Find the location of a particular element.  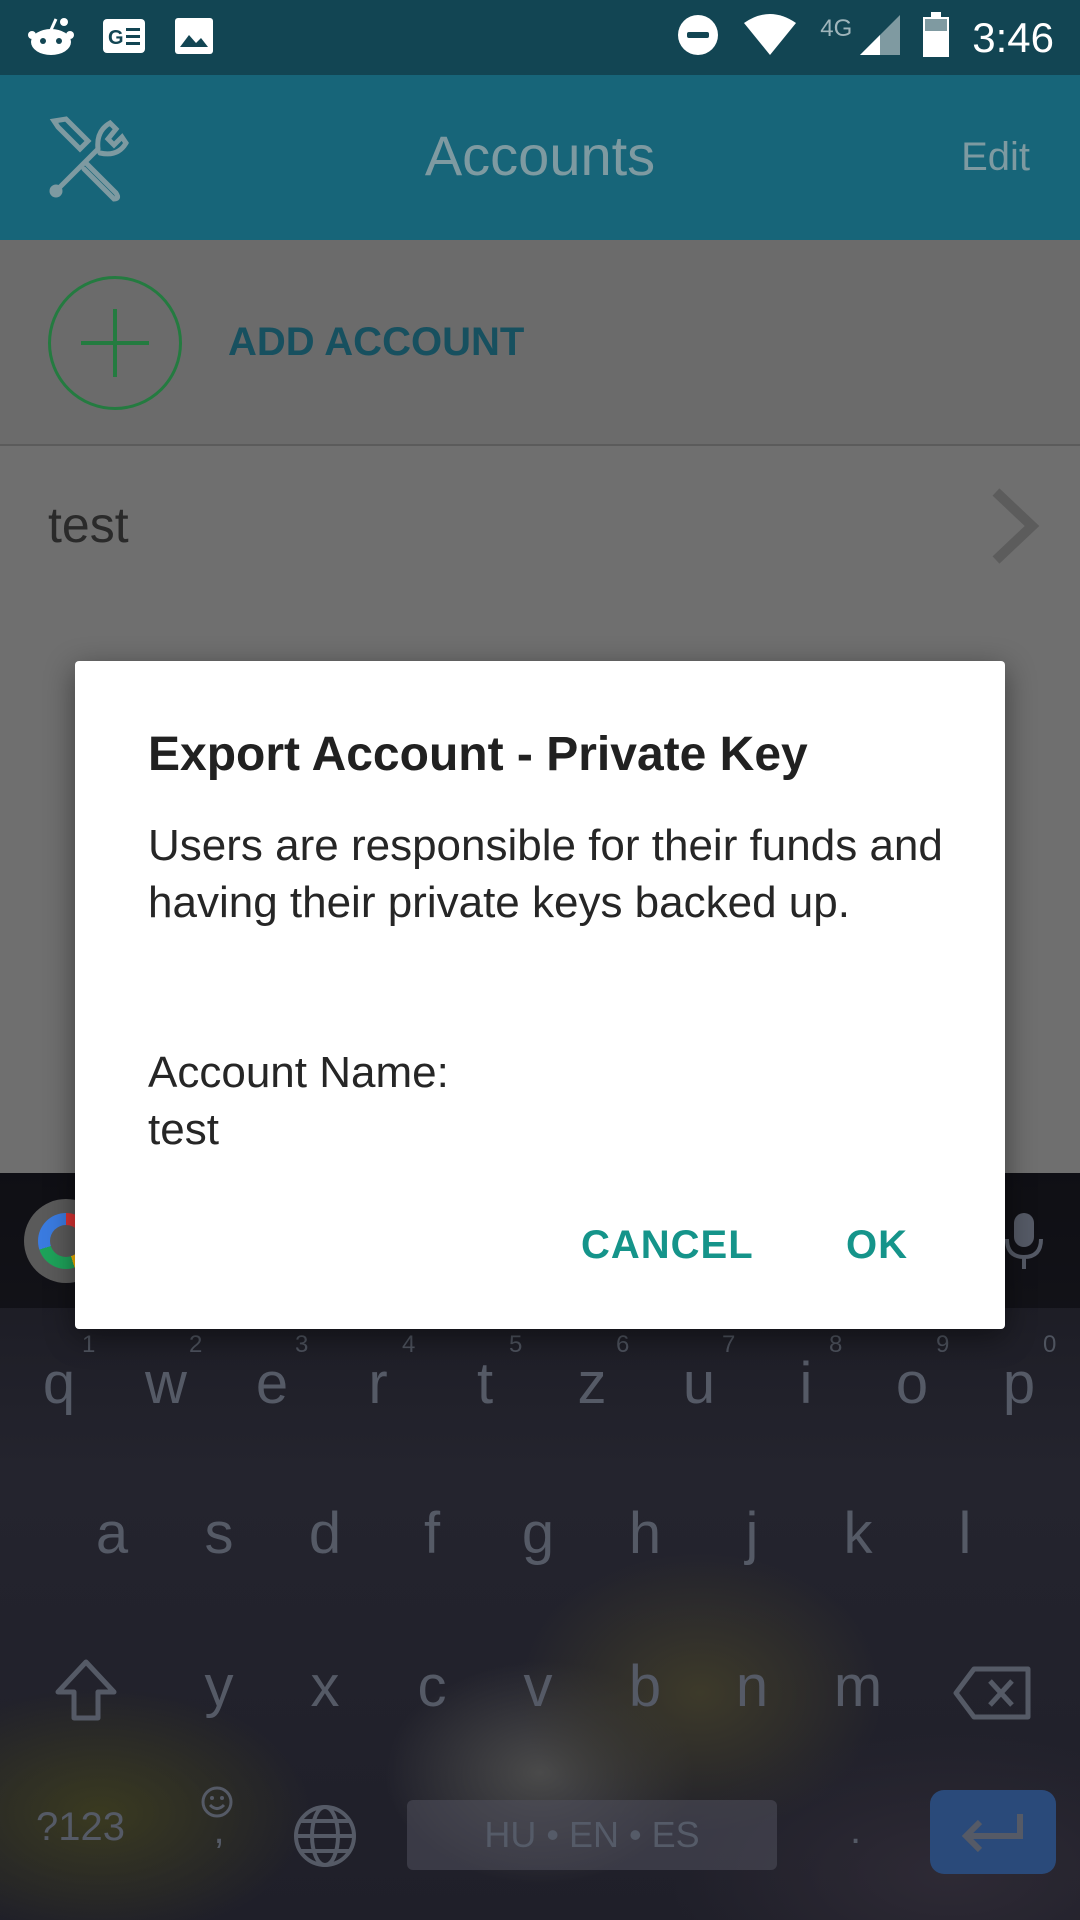

key-c: c is located at coordinates (432, 1686).